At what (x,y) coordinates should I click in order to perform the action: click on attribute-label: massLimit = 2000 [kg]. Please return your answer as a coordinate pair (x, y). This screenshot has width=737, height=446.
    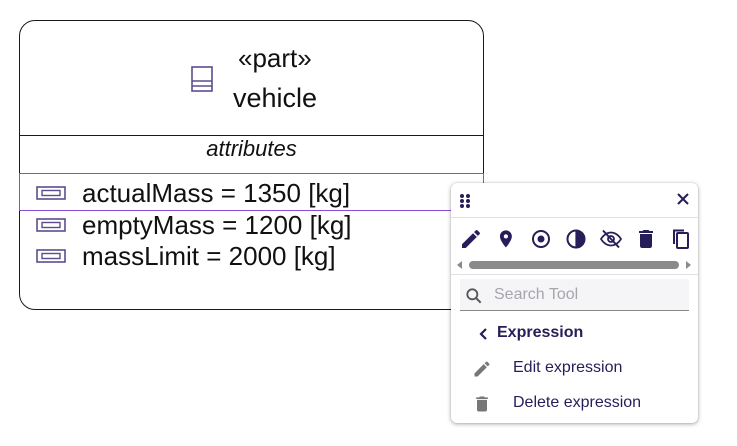
    Looking at the image, I should click on (209, 256).